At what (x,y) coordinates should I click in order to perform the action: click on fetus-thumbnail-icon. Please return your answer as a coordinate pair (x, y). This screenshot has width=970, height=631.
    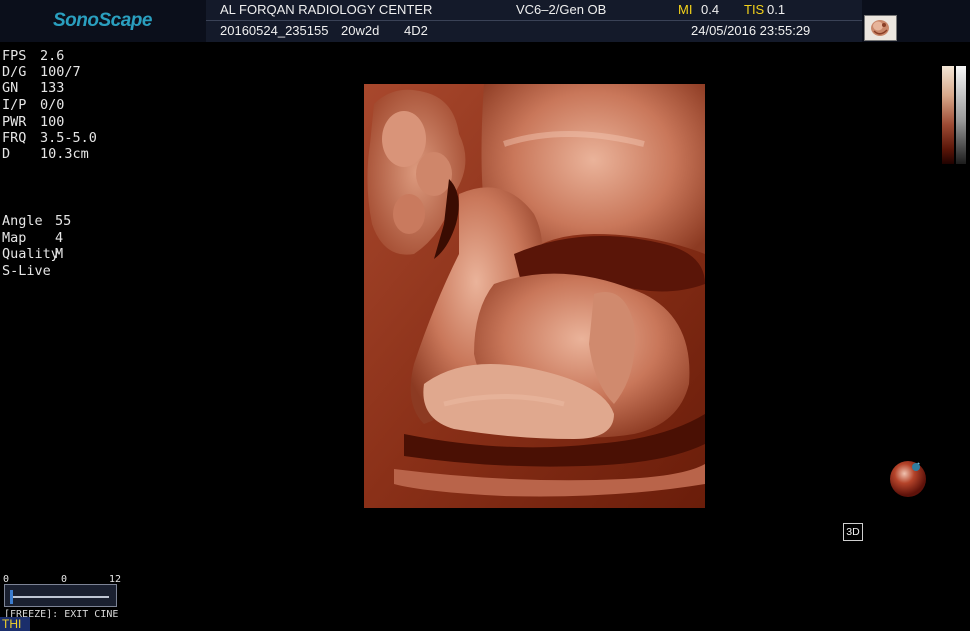
    Looking at the image, I should click on (880, 28).